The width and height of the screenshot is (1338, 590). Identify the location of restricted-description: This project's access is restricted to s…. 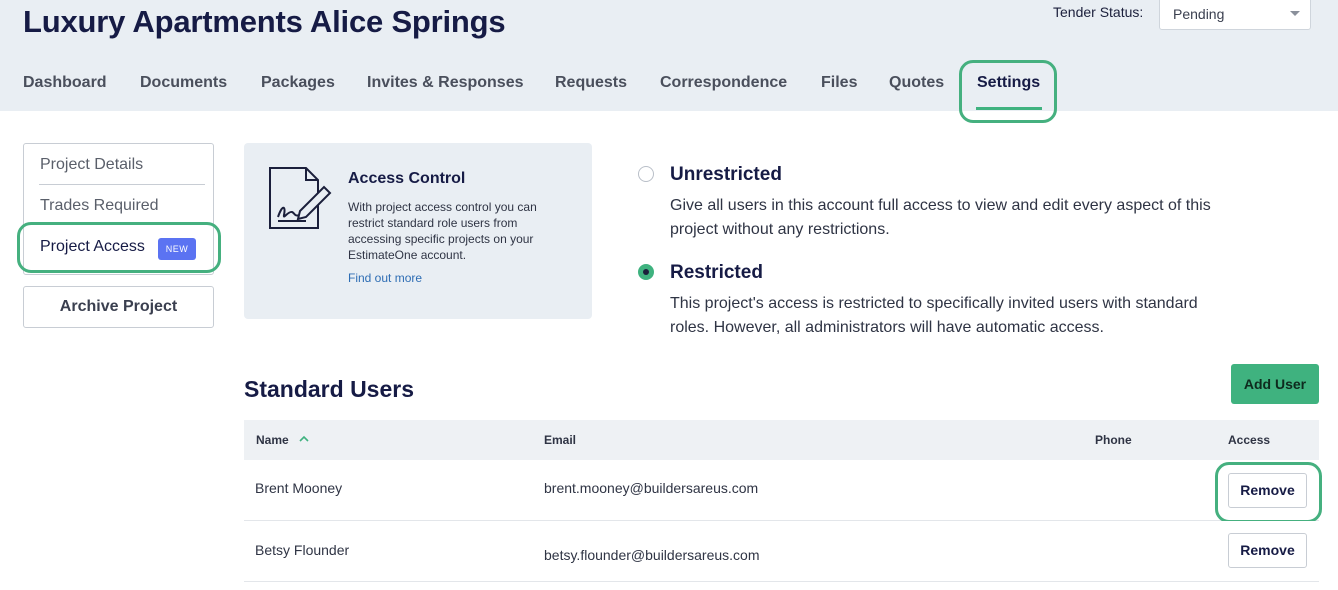
(934, 315).